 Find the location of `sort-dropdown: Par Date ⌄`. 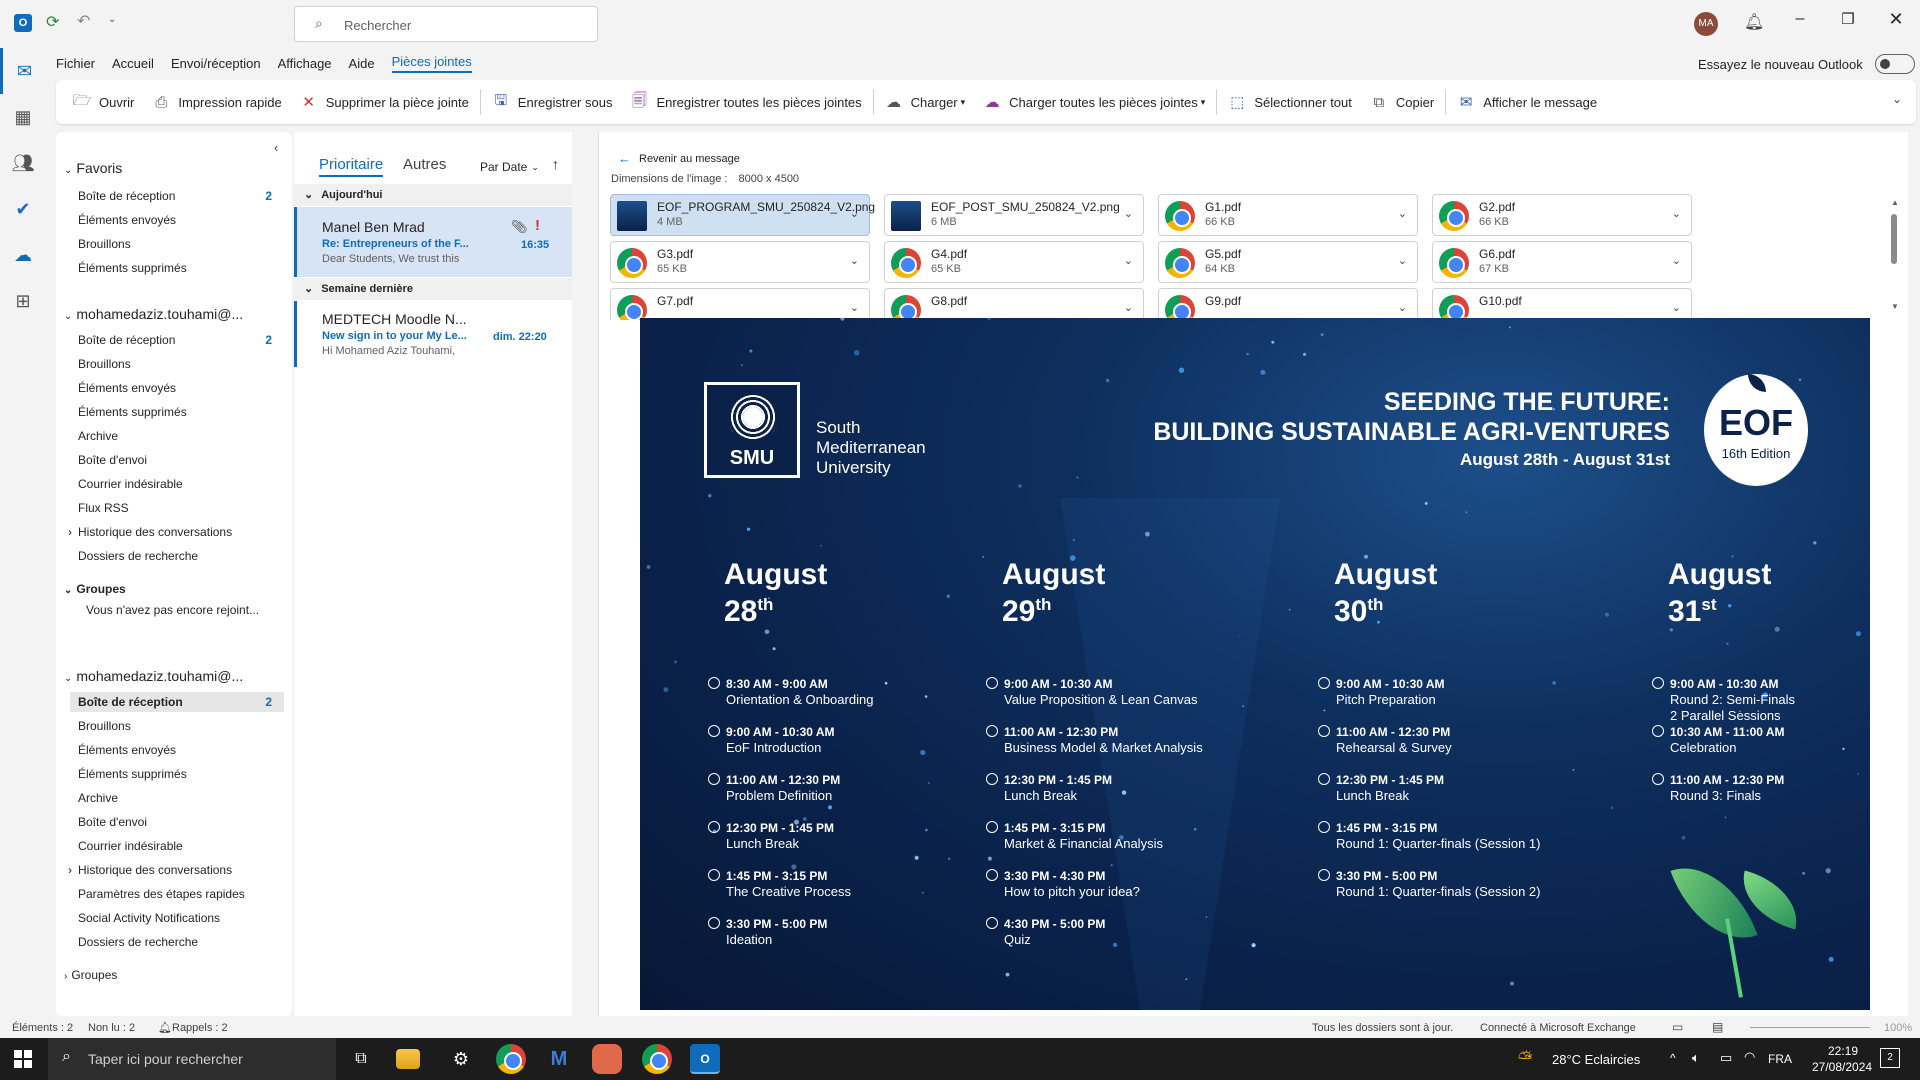

sort-dropdown: Par Date ⌄ is located at coordinates (509, 167).